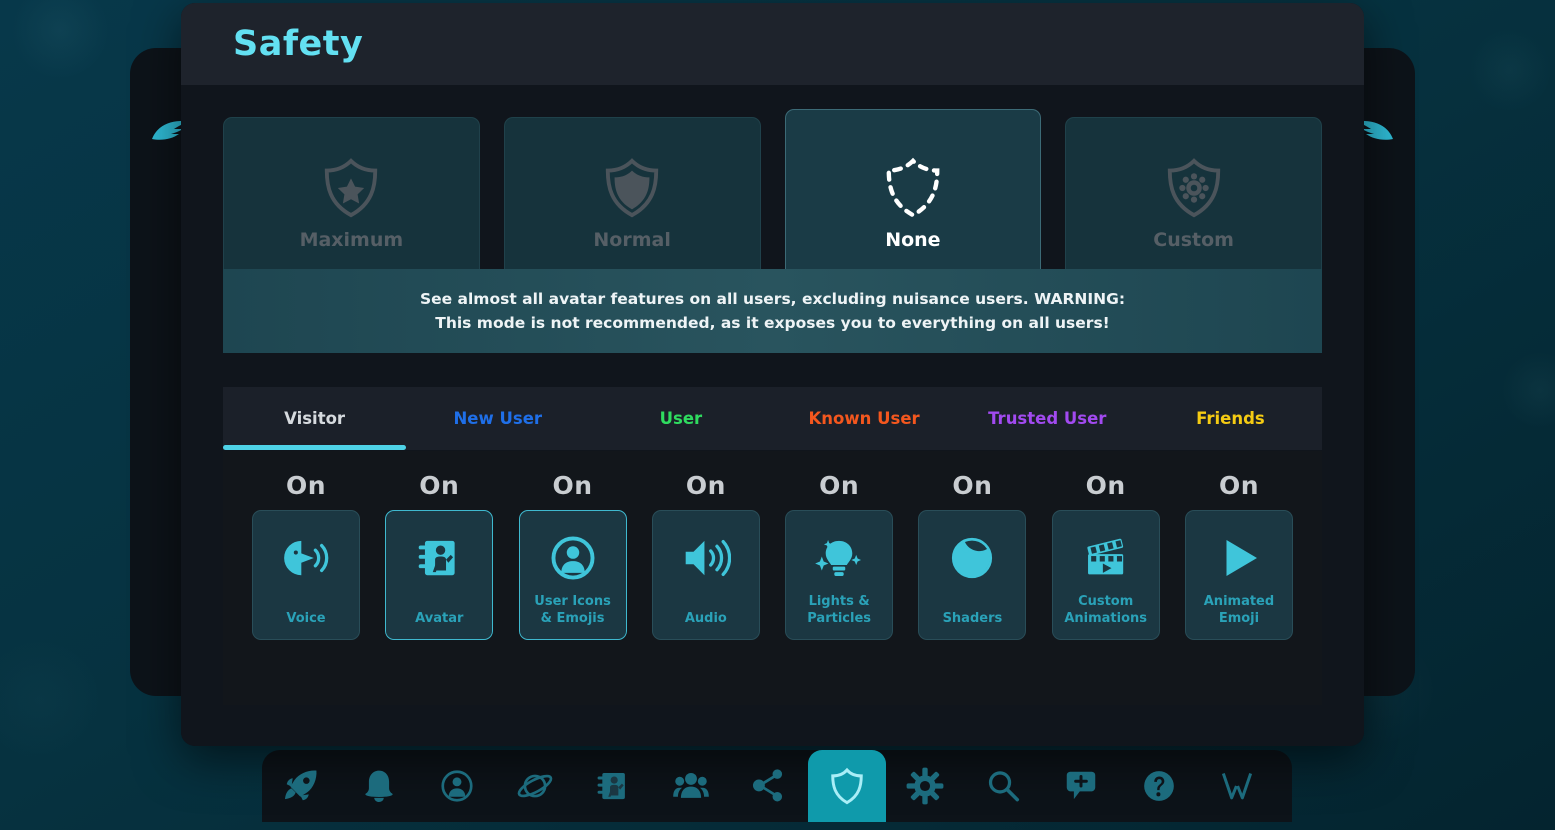 The width and height of the screenshot is (1555, 830). What do you see at coordinates (1106, 558) in the screenshot?
I see `clapperboard-icon` at bounding box center [1106, 558].